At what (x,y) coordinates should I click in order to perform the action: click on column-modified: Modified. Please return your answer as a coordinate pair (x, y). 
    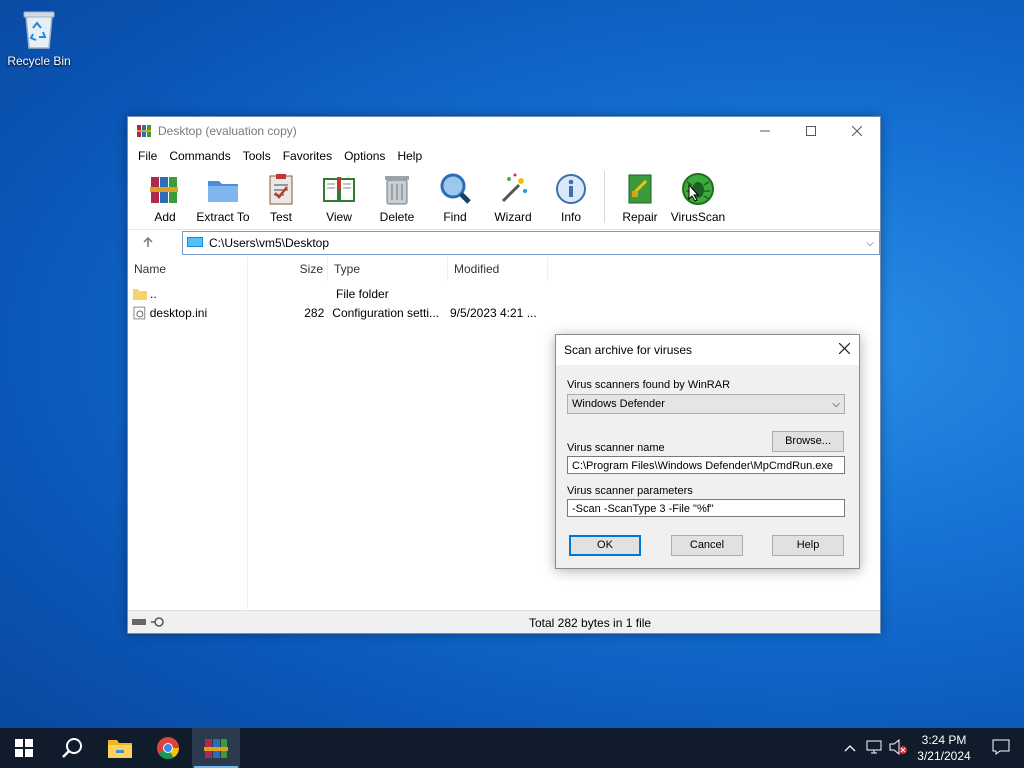
    Looking at the image, I should click on (498, 269).